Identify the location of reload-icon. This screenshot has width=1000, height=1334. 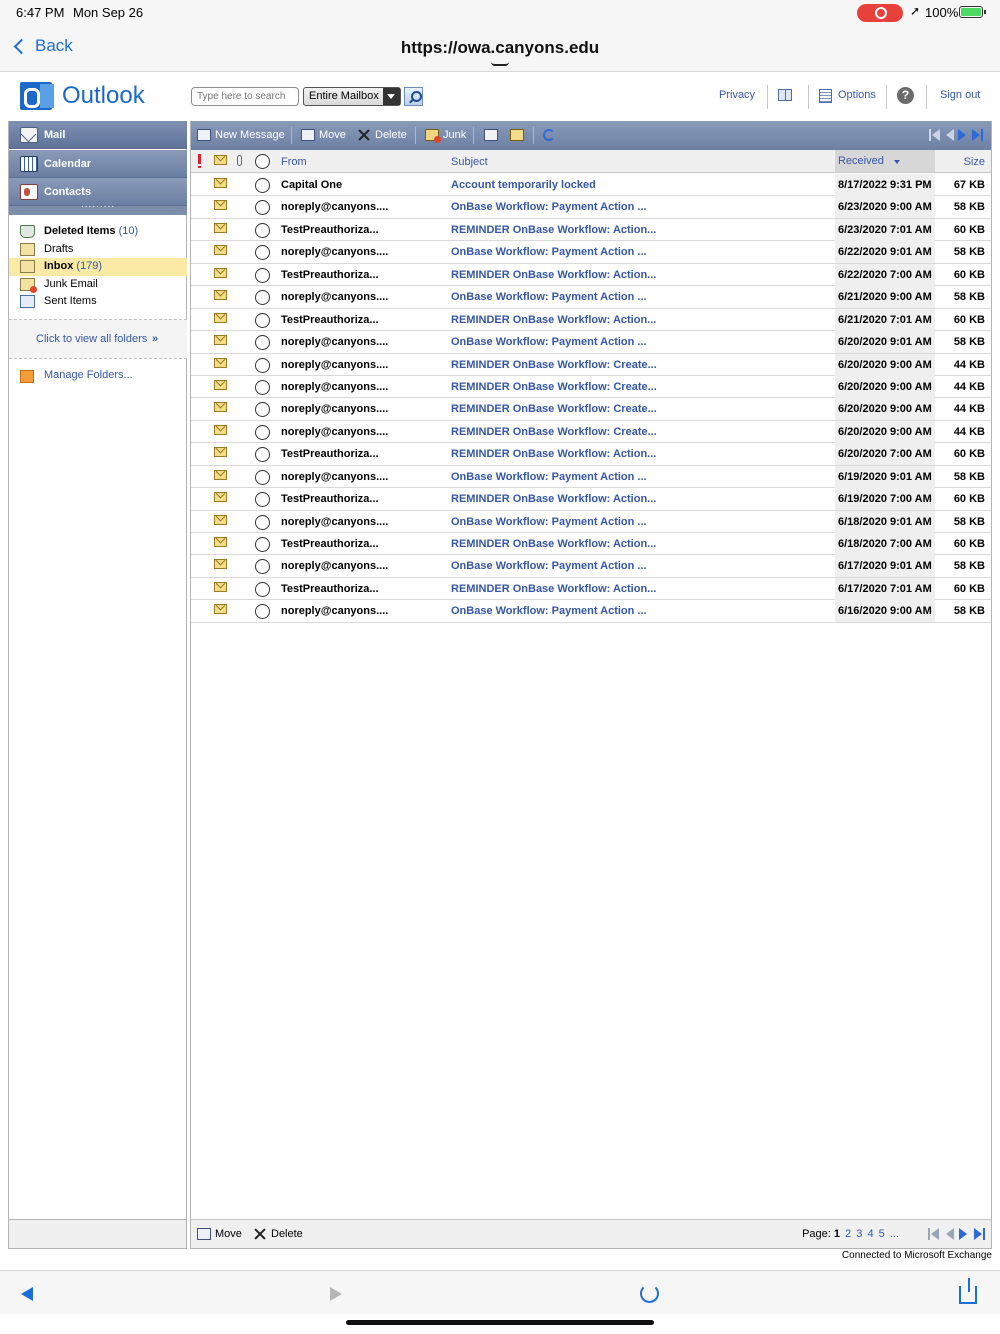
(649, 1293).